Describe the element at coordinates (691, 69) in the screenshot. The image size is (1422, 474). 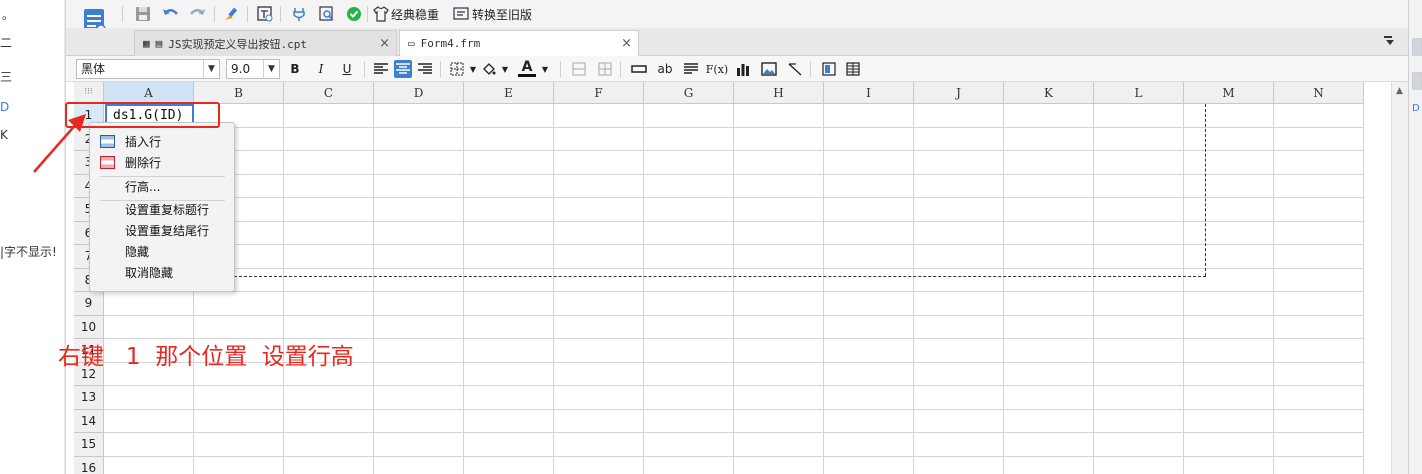
I see `paragraph-icon` at that location.